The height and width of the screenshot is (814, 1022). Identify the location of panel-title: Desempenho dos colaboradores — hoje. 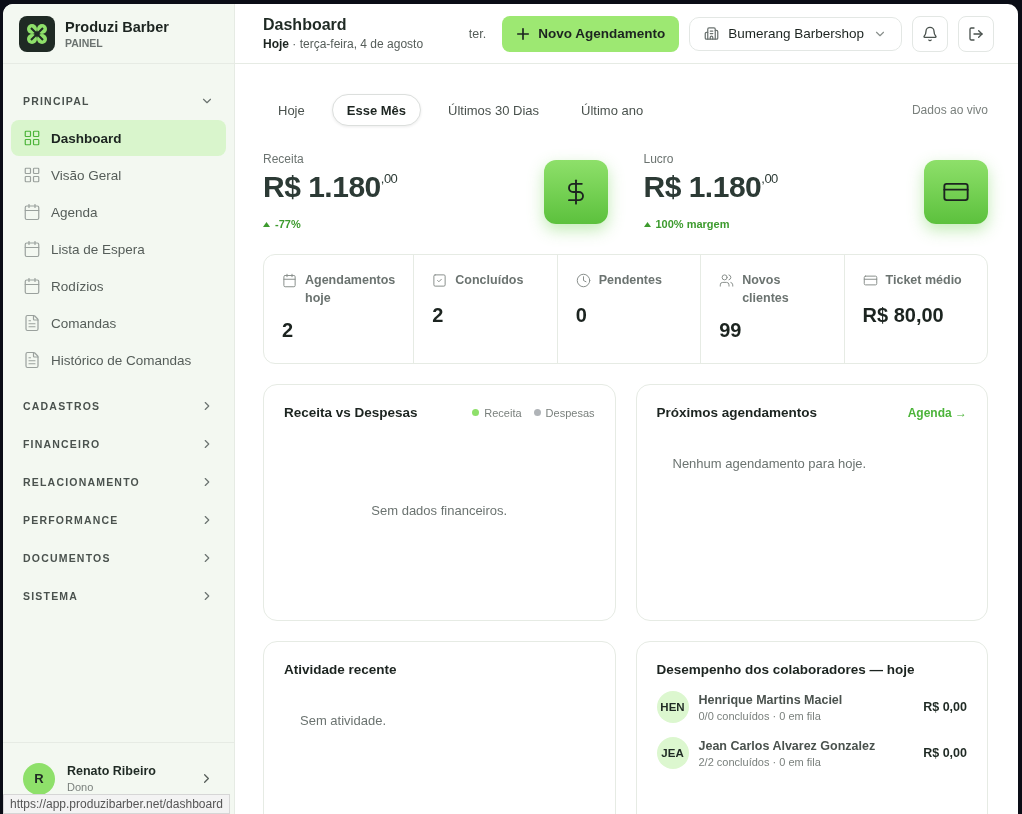
(785, 669).